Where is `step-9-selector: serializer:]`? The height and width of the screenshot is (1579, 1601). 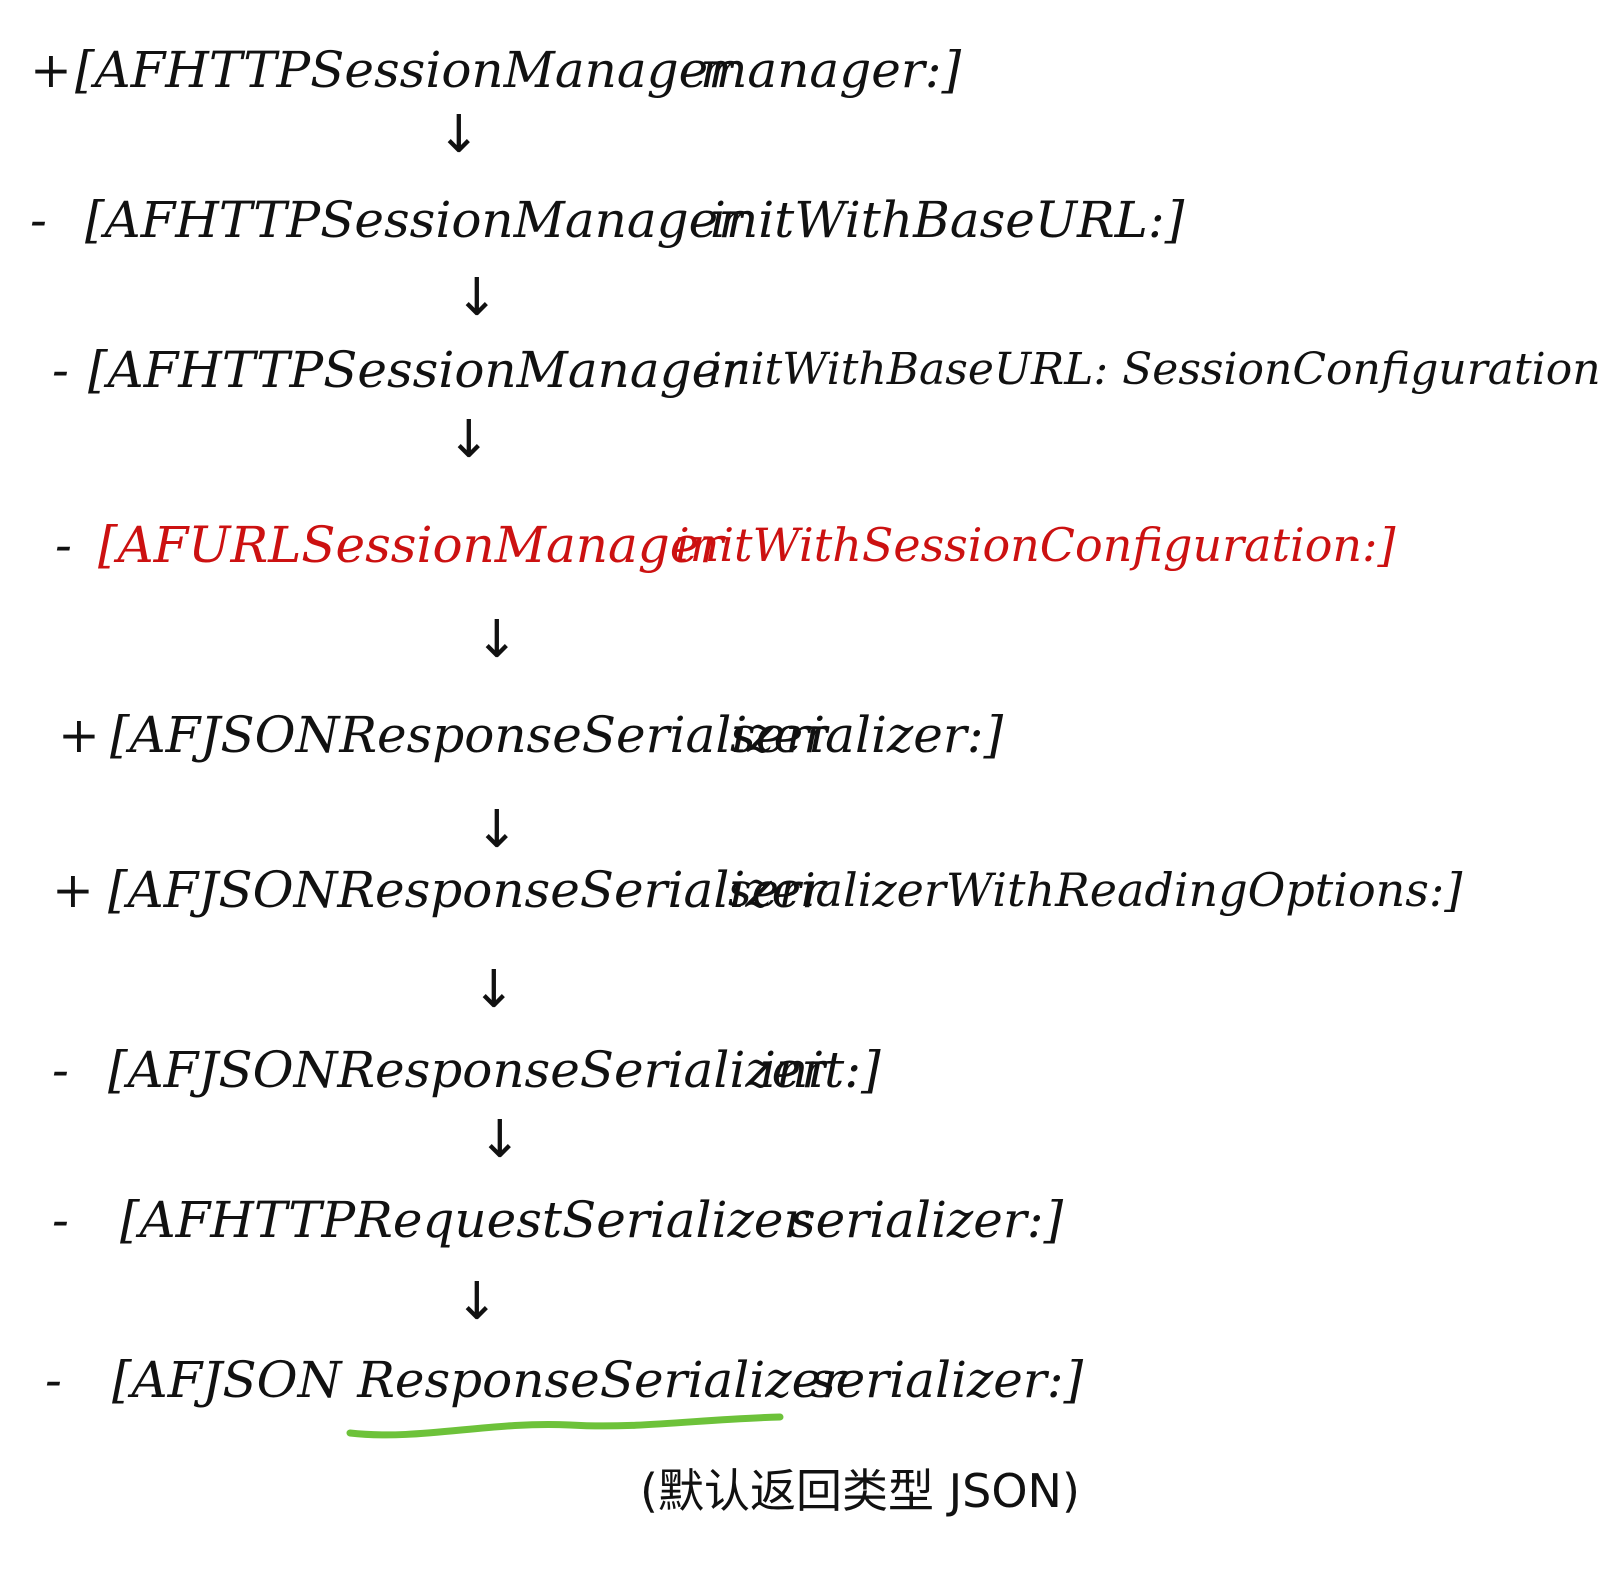
step-9-selector: serializer:] is located at coordinates (947, 1380).